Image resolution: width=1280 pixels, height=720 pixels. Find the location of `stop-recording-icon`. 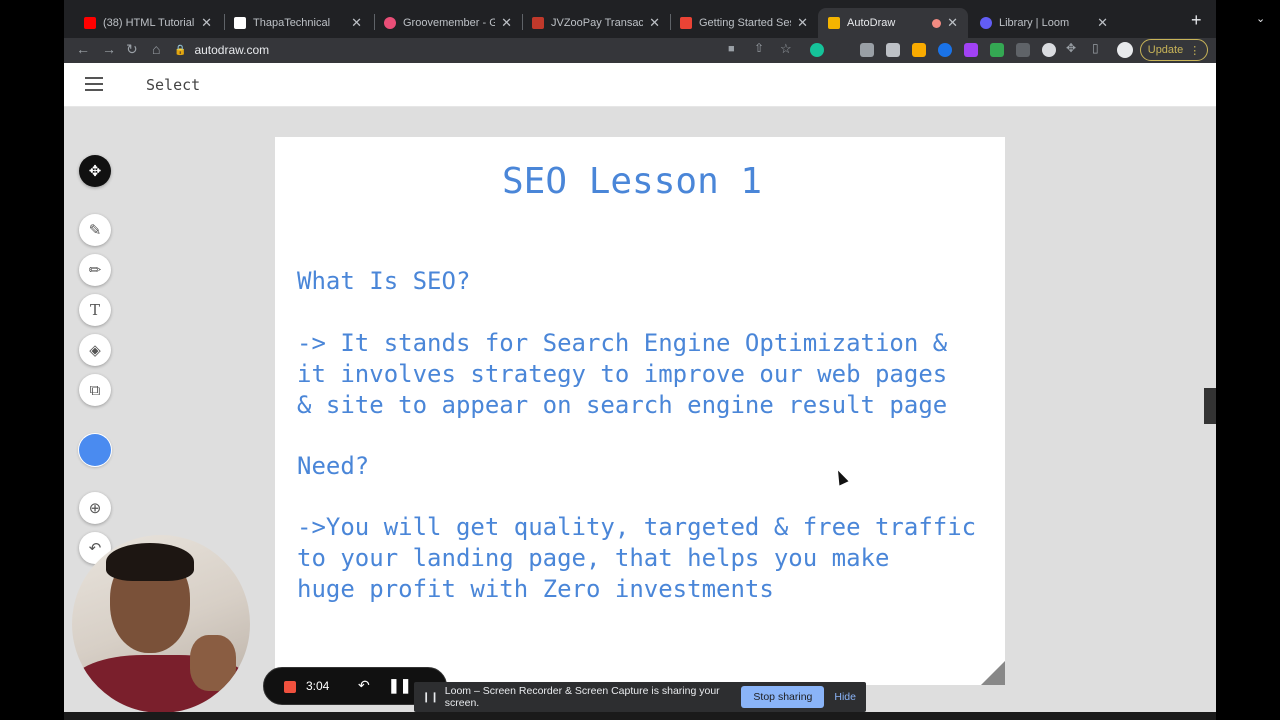

stop-recording-icon is located at coordinates (290, 687).